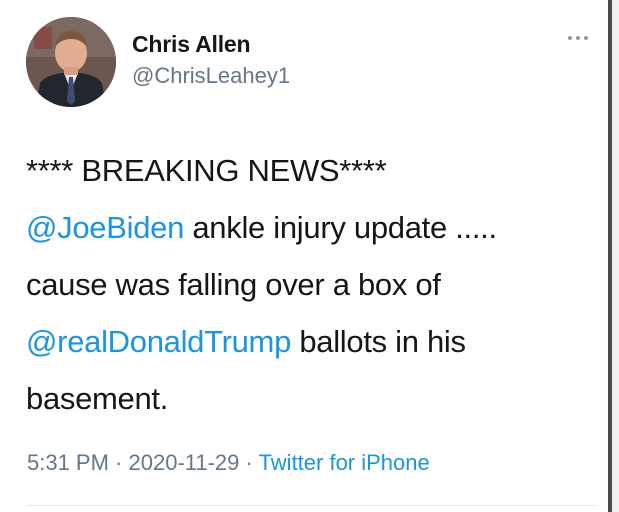 The width and height of the screenshot is (619, 512). What do you see at coordinates (206, 170) in the screenshot?
I see `tweet-line: **** BREAKING NEWS****` at bounding box center [206, 170].